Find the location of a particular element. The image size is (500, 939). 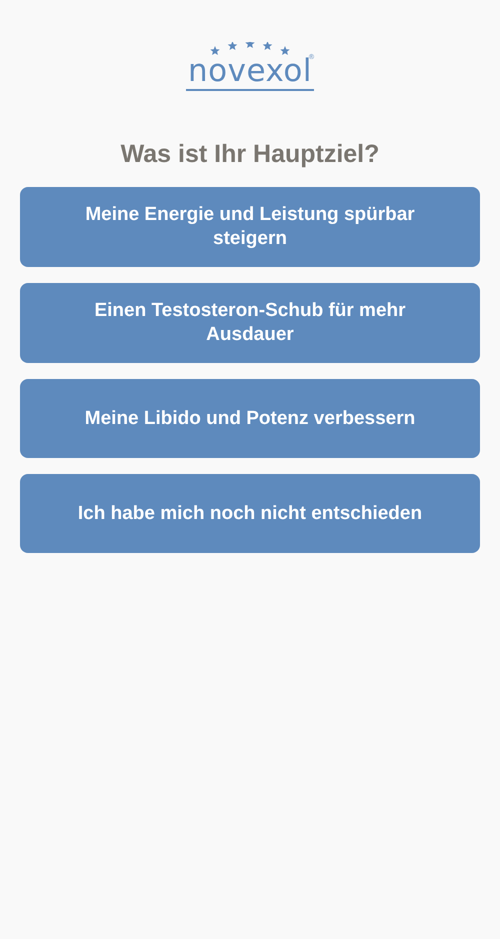

answer-button: Meine Energie und Leistung spürbar steigern is located at coordinates (250, 227).